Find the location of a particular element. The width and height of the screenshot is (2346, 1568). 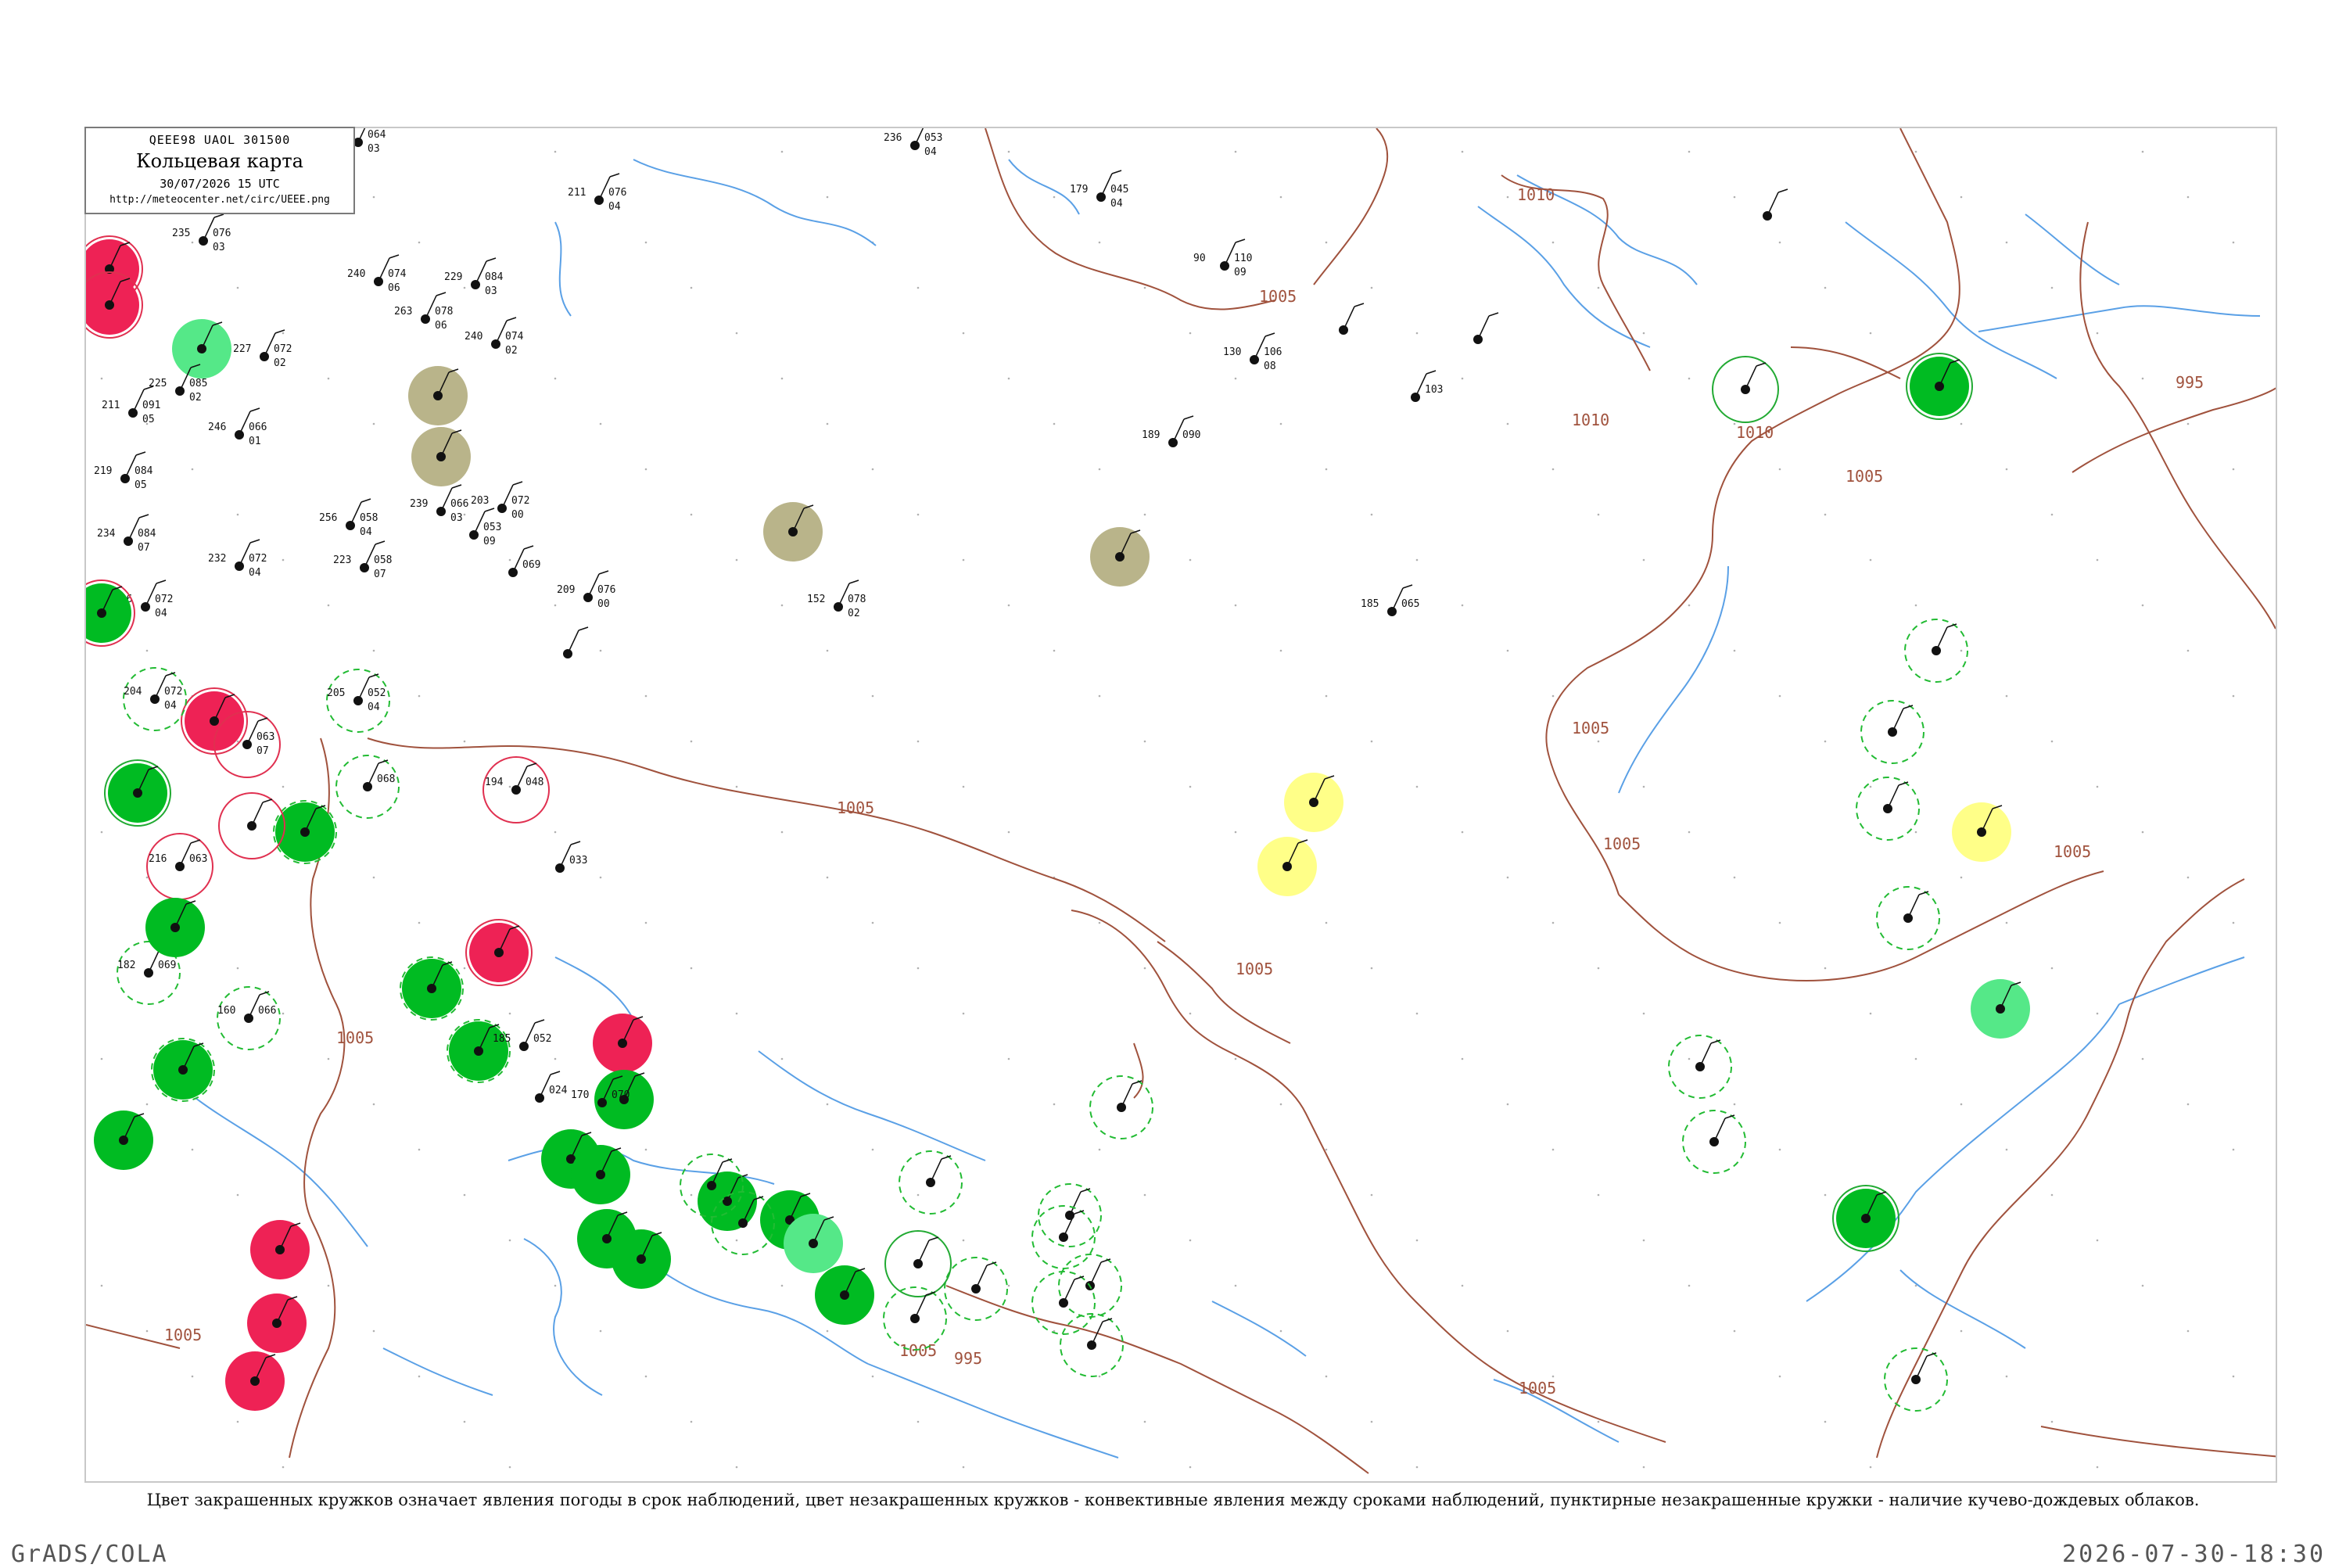

station-marker: 074 06 240 is located at coordinates (377, 274).